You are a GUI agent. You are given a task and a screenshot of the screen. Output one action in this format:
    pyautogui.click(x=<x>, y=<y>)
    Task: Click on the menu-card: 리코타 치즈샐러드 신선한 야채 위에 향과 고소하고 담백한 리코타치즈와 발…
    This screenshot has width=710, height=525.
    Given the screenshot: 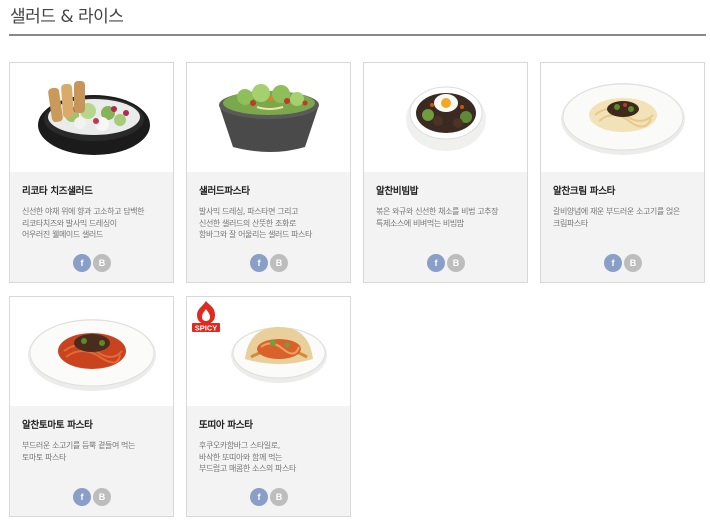 What is the action you would take?
    pyautogui.click(x=91, y=172)
    